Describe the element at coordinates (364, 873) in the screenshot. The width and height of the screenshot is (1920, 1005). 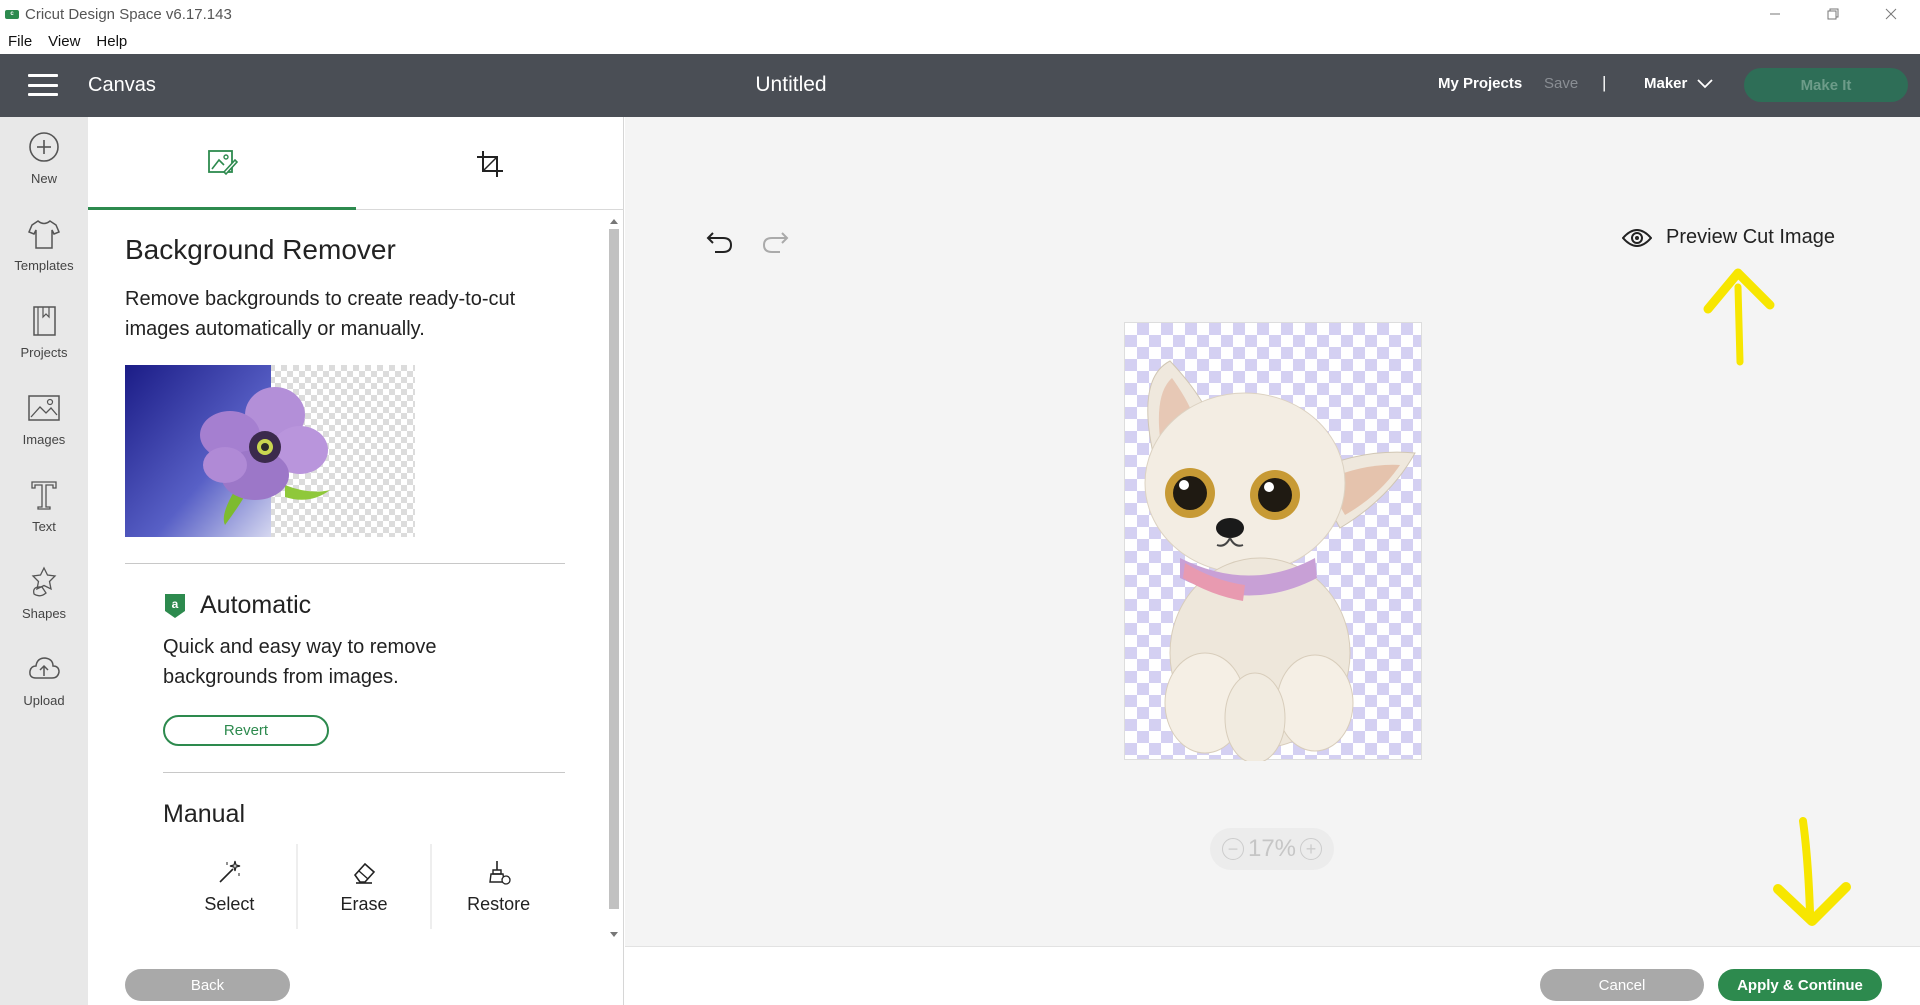
I see `eraser-icon` at that location.